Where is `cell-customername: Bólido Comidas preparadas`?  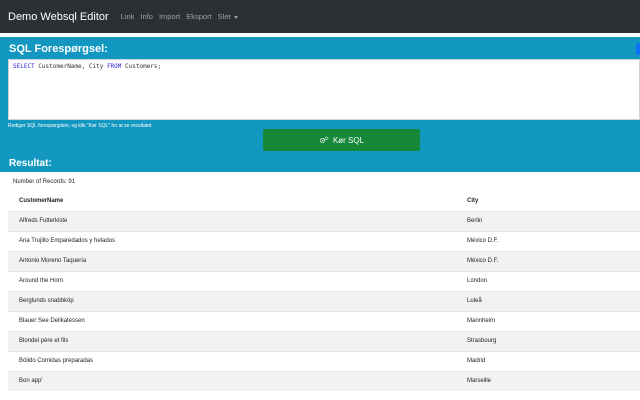
cell-customername: Bólido Comidas preparadas is located at coordinates (236, 360).